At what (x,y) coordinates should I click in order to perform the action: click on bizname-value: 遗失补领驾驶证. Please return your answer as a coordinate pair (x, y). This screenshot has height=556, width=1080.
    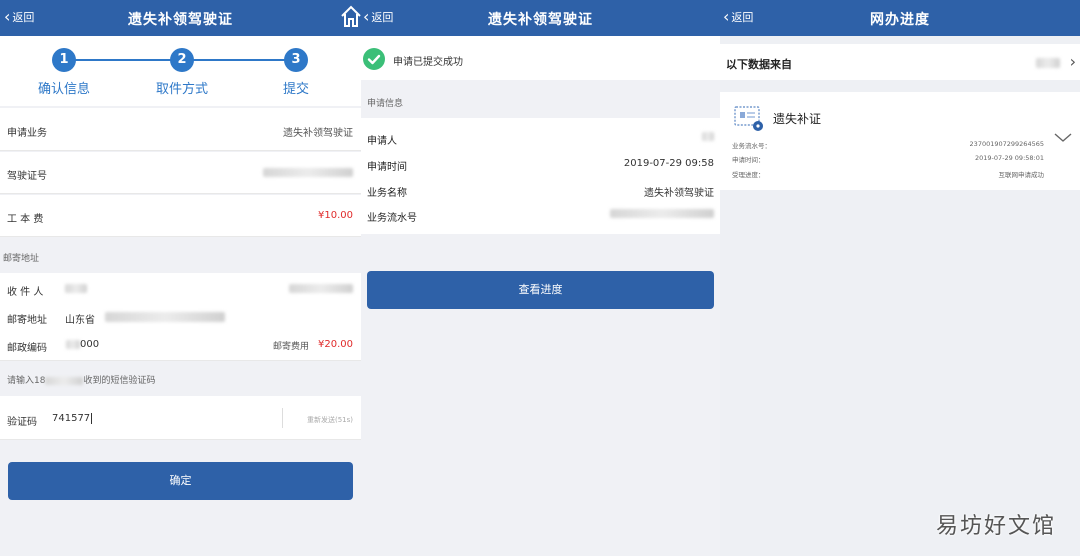
    Looking at the image, I should click on (679, 193).